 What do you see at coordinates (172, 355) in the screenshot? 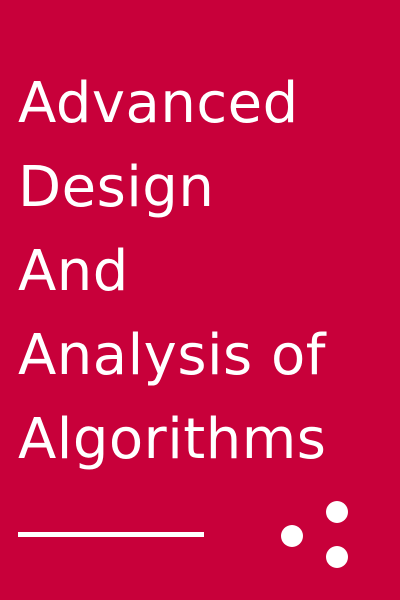
I see `title-line-4: Analysis of` at bounding box center [172, 355].